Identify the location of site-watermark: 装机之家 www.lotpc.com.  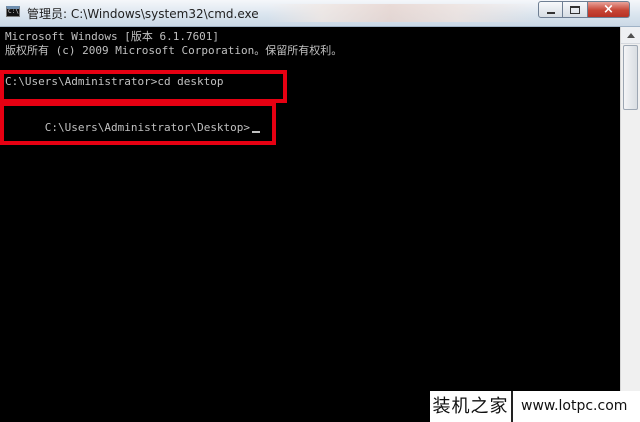
(535, 406).